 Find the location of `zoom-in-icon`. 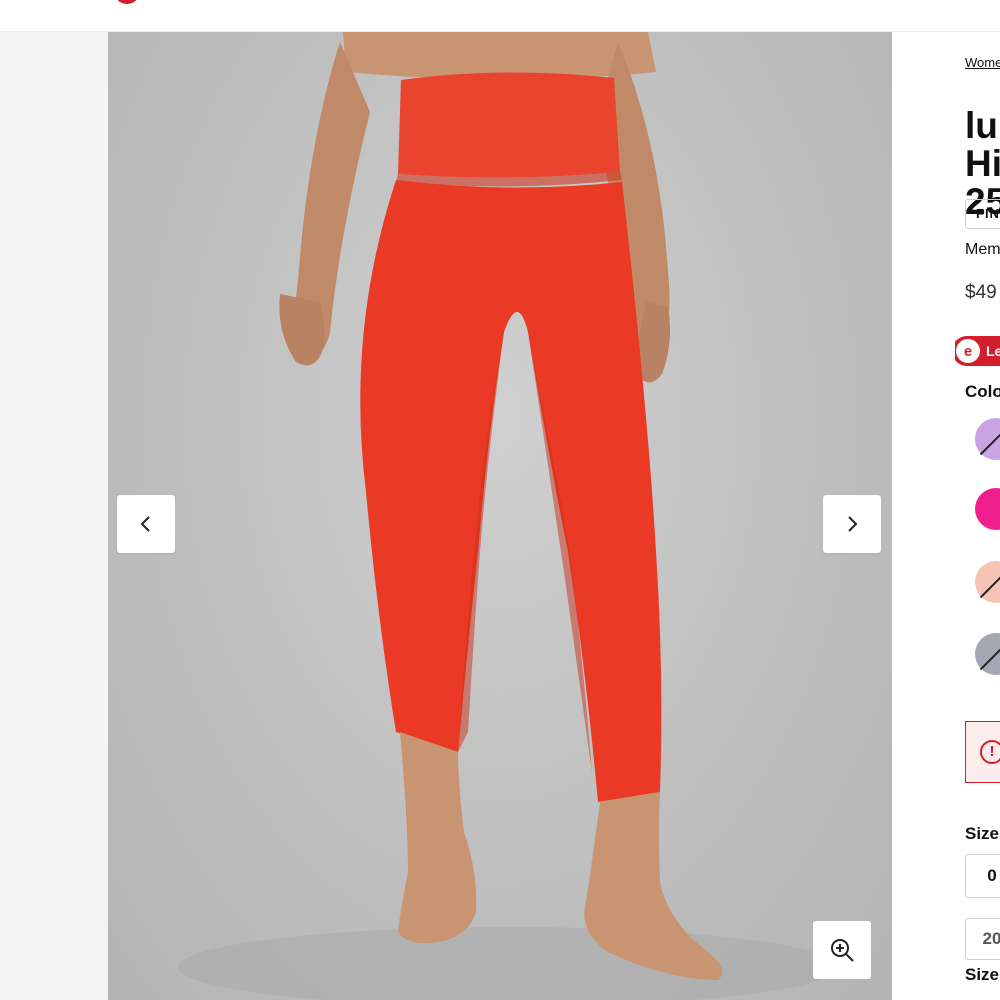

zoom-in-icon is located at coordinates (842, 950).